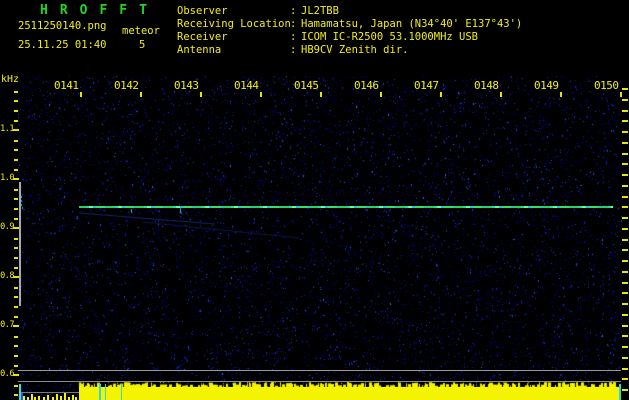 Image resolution: width=629 pixels, height=400 pixels. I want to click on info-label: Antenna, so click(199, 50).